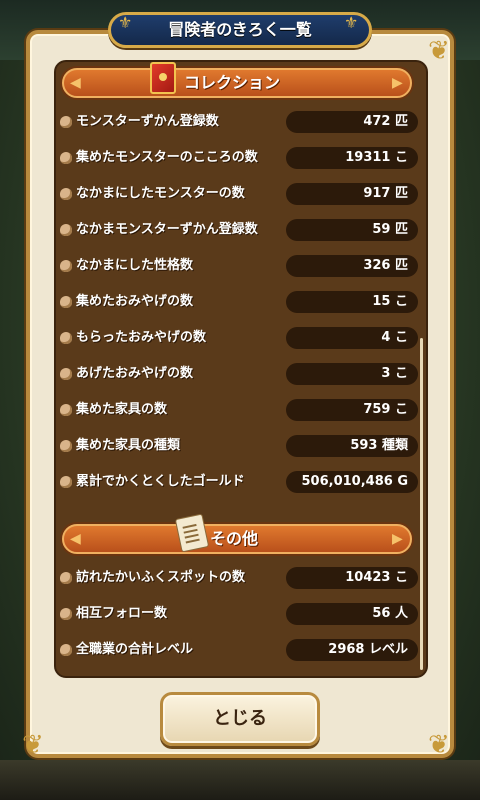 This screenshot has height=800, width=480. Describe the element at coordinates (167, 229) in the screenshot. I see `record-label: なかまモンスターずかん登録数` at that location.